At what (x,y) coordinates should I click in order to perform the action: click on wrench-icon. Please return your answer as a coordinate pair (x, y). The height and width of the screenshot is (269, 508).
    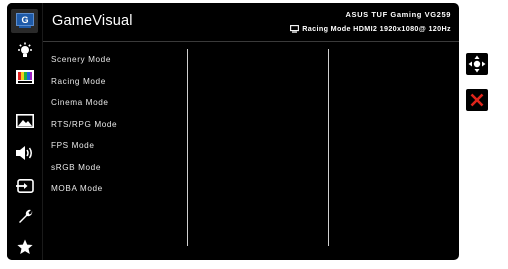
    Looking at the image, I should click on (25, 216).